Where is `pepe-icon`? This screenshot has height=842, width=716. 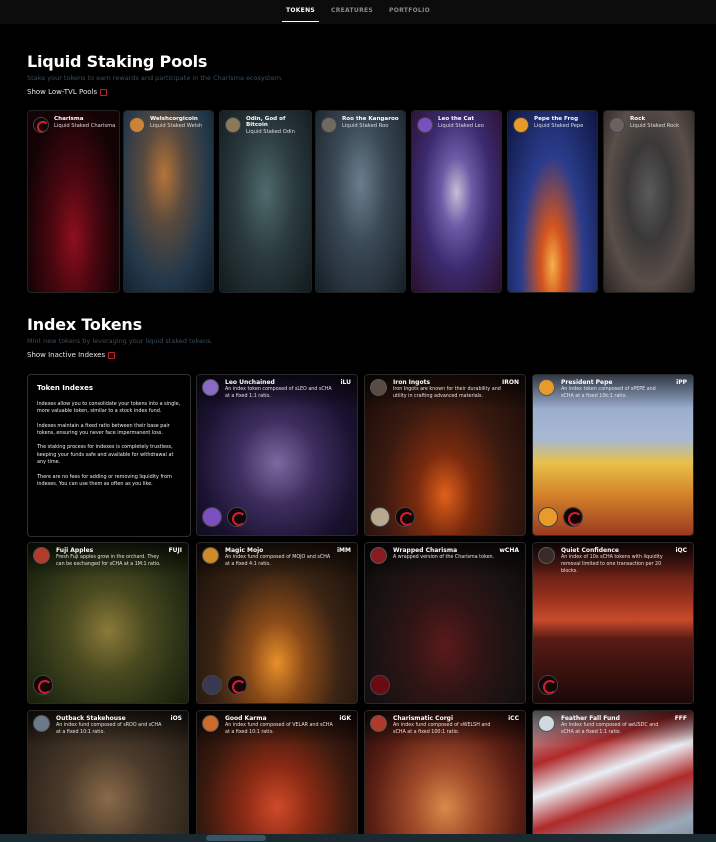
pepe-icon is located at coordinates (546, 387).